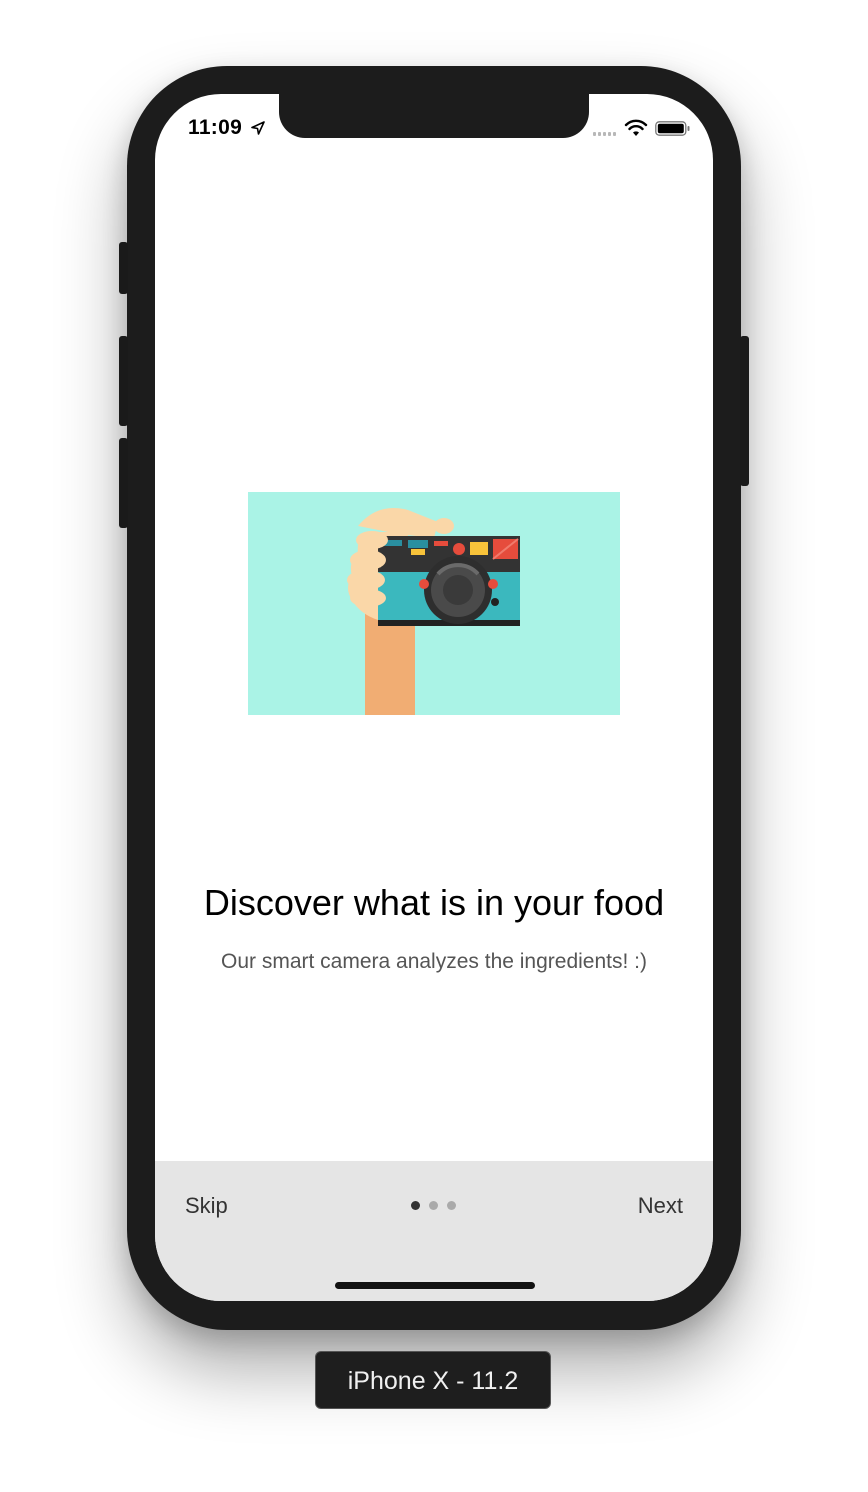 This screenshot has width=868, height=1492. What do you see at coordinates (123, 483) in the screenshot?
I see `volume-down-button` at bounding box center [123, 483].